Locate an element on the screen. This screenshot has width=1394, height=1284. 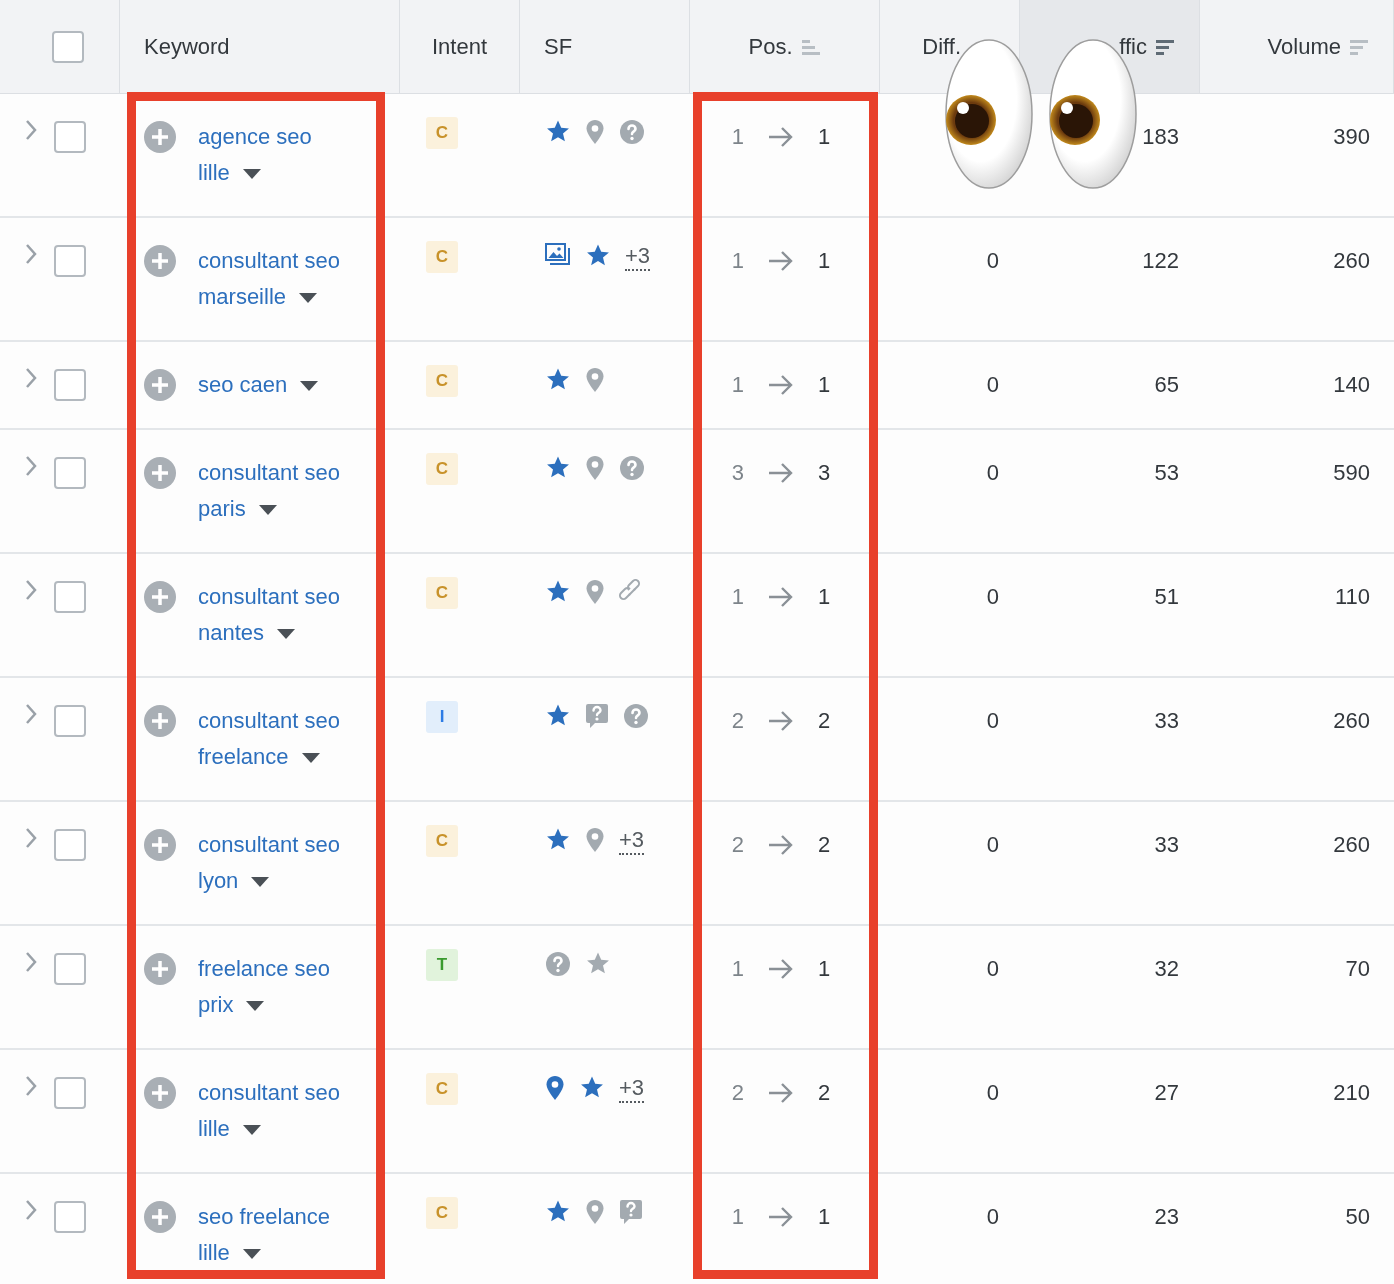
keyword-link: consultant seo lyon is located at coordinates (273, 863).